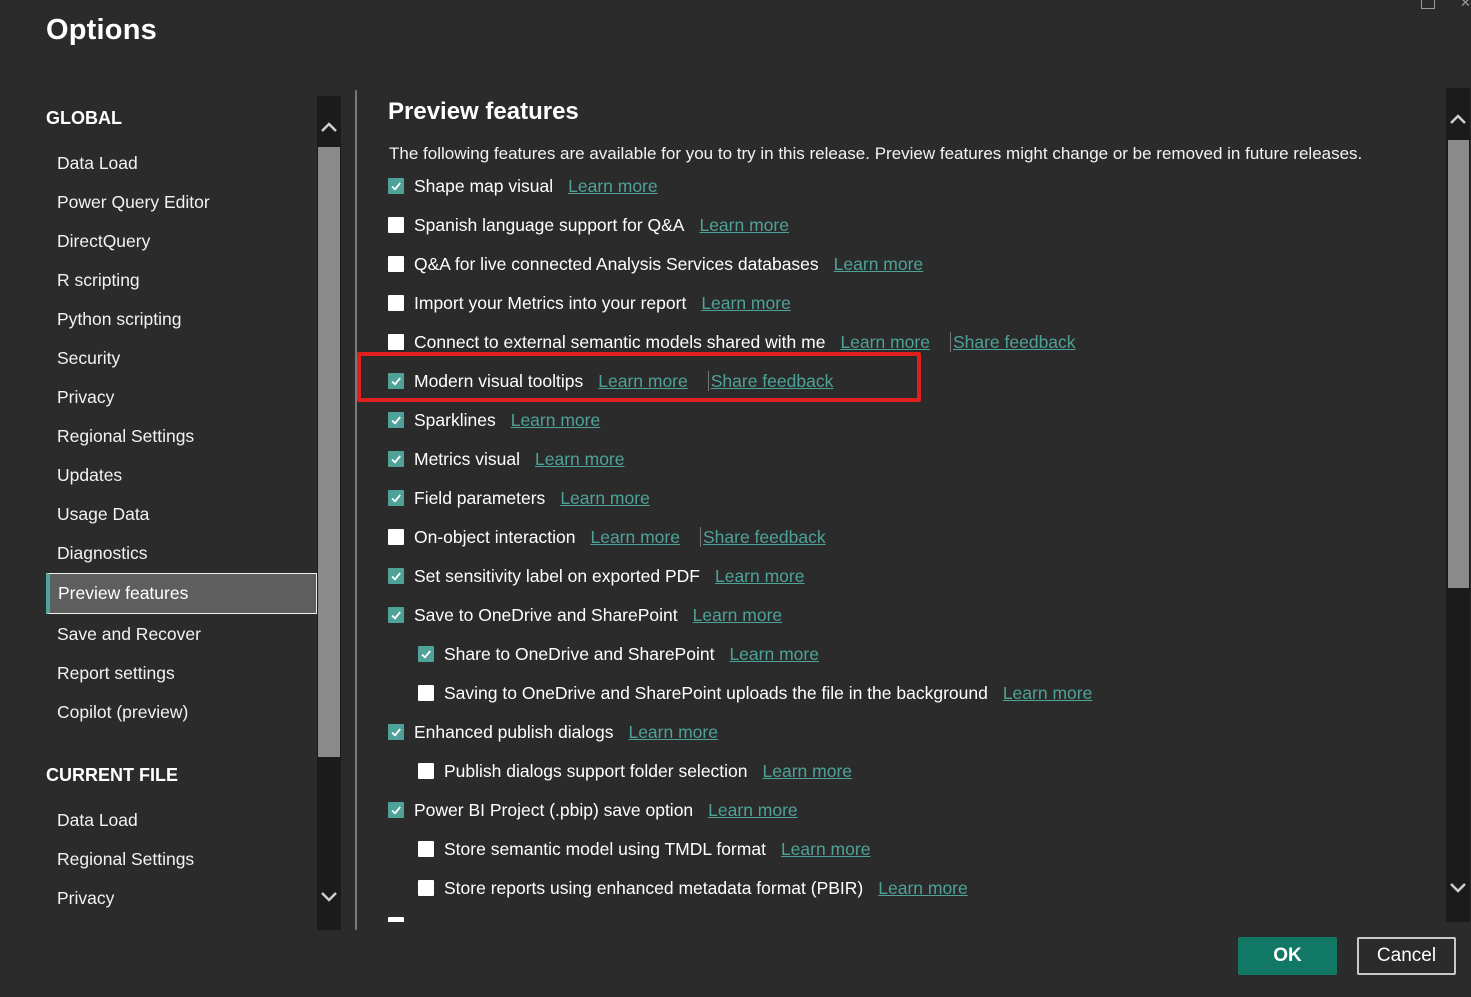 This screenshot has width=1471, height=997. What do you see at coordinates (97, 163) in the screenshot?
I see `sidebar-item-data-load: Data Load` at bounding box center [97, 163].